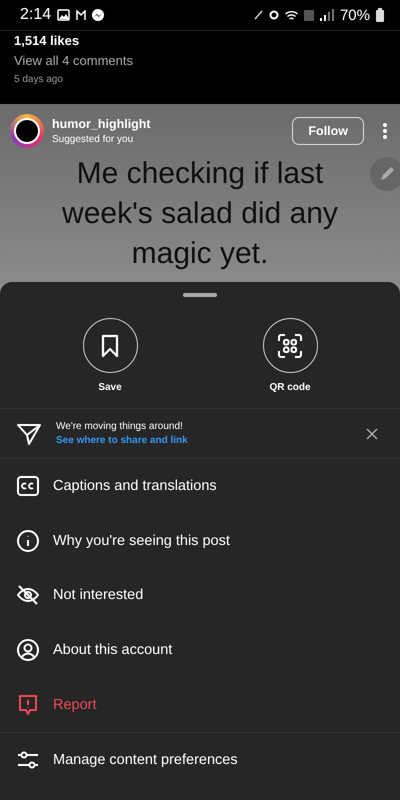  Describe the element at coordinates (200, 486) in the screenshot. I see `menu-item: Captions and translations` at that location.